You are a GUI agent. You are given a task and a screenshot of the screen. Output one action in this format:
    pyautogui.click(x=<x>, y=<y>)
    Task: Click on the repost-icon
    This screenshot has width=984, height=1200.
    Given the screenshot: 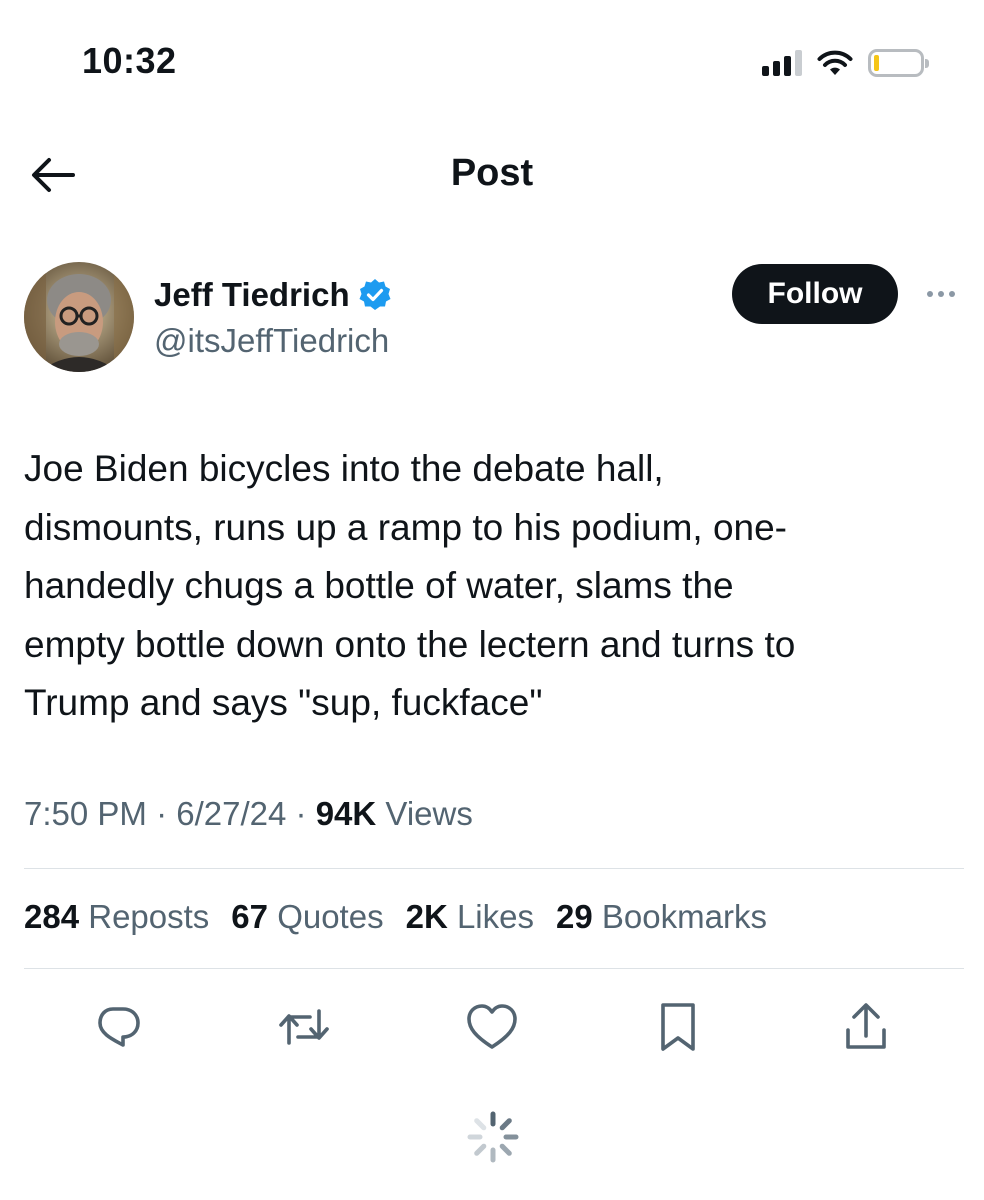 What is the action you would take?
    pyautogui.click(x=304, y=1027)
    